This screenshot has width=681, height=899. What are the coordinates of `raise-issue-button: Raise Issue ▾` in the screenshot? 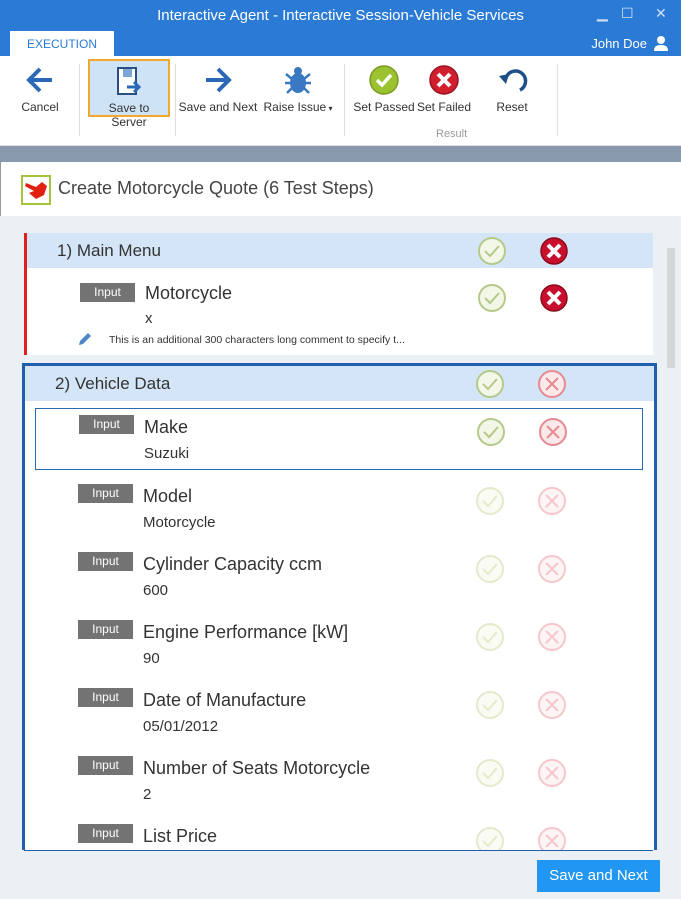 It's located at (298, 88).